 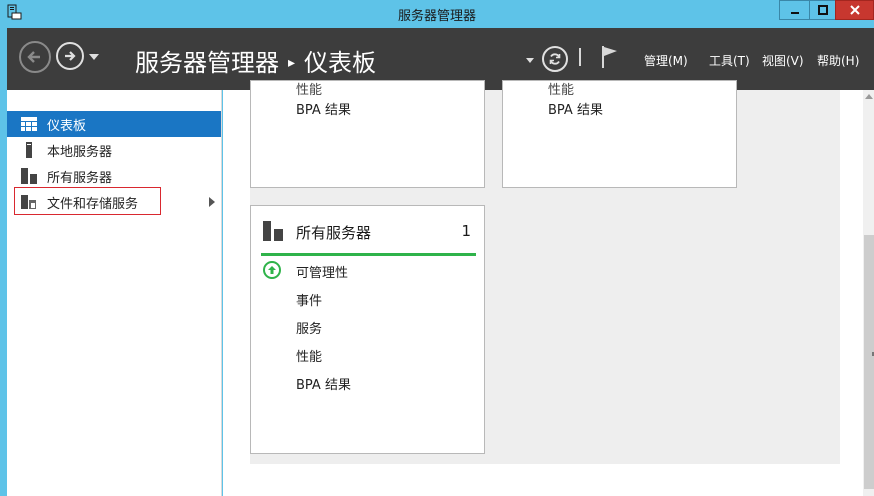 I want to click on expand-arrow-icon, so click(x=212, y=202).